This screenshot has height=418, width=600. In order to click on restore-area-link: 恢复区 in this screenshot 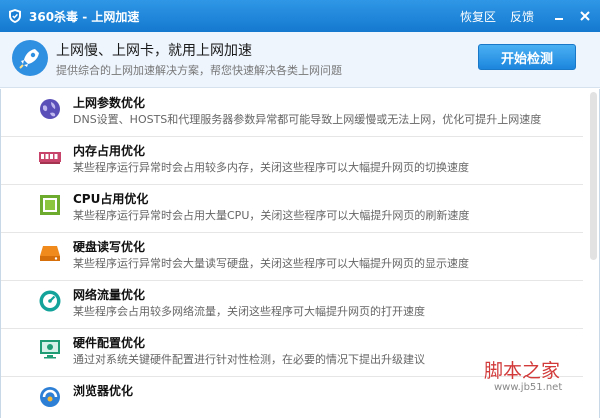, I will do `click(478, 16)`.